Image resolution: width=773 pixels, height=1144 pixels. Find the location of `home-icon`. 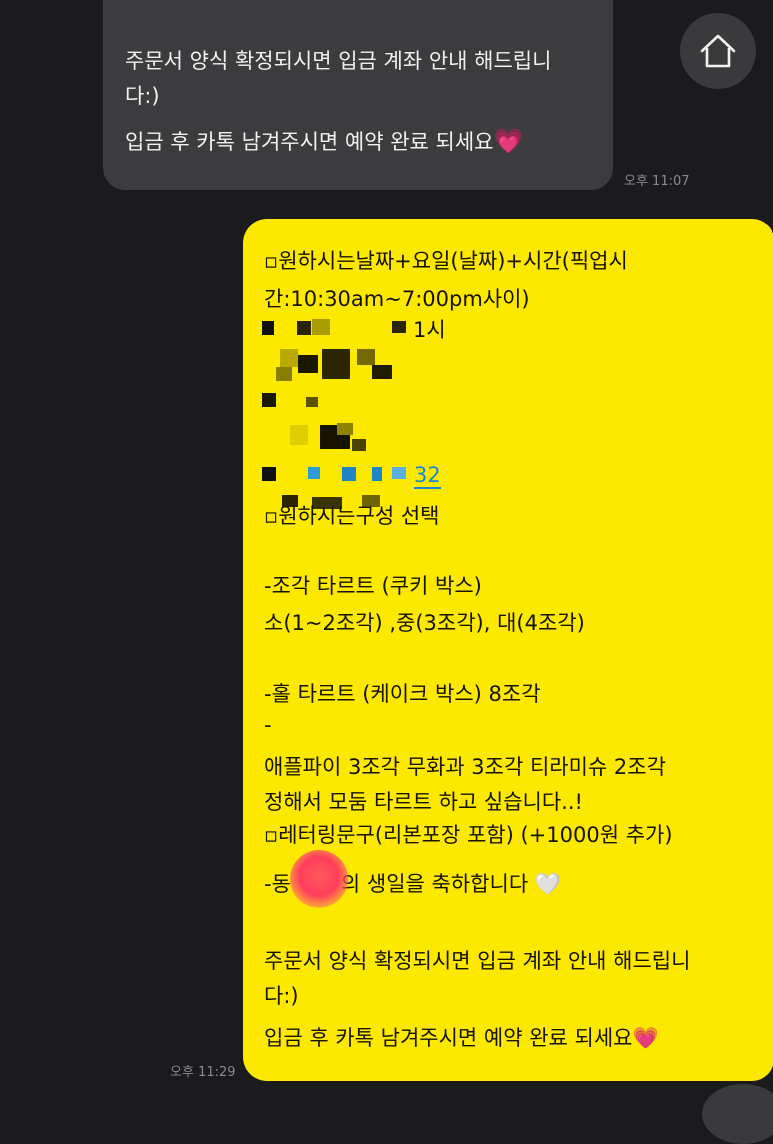

home-icon is located at coordinates (718, 51).